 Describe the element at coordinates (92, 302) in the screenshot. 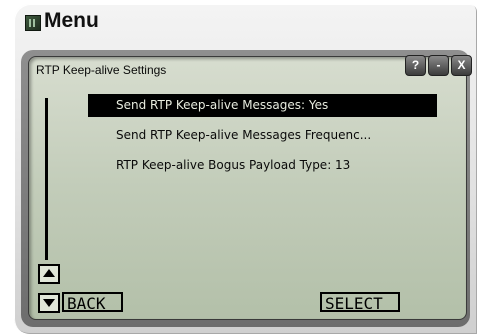

I see `back-softkey: BACK` at that location.